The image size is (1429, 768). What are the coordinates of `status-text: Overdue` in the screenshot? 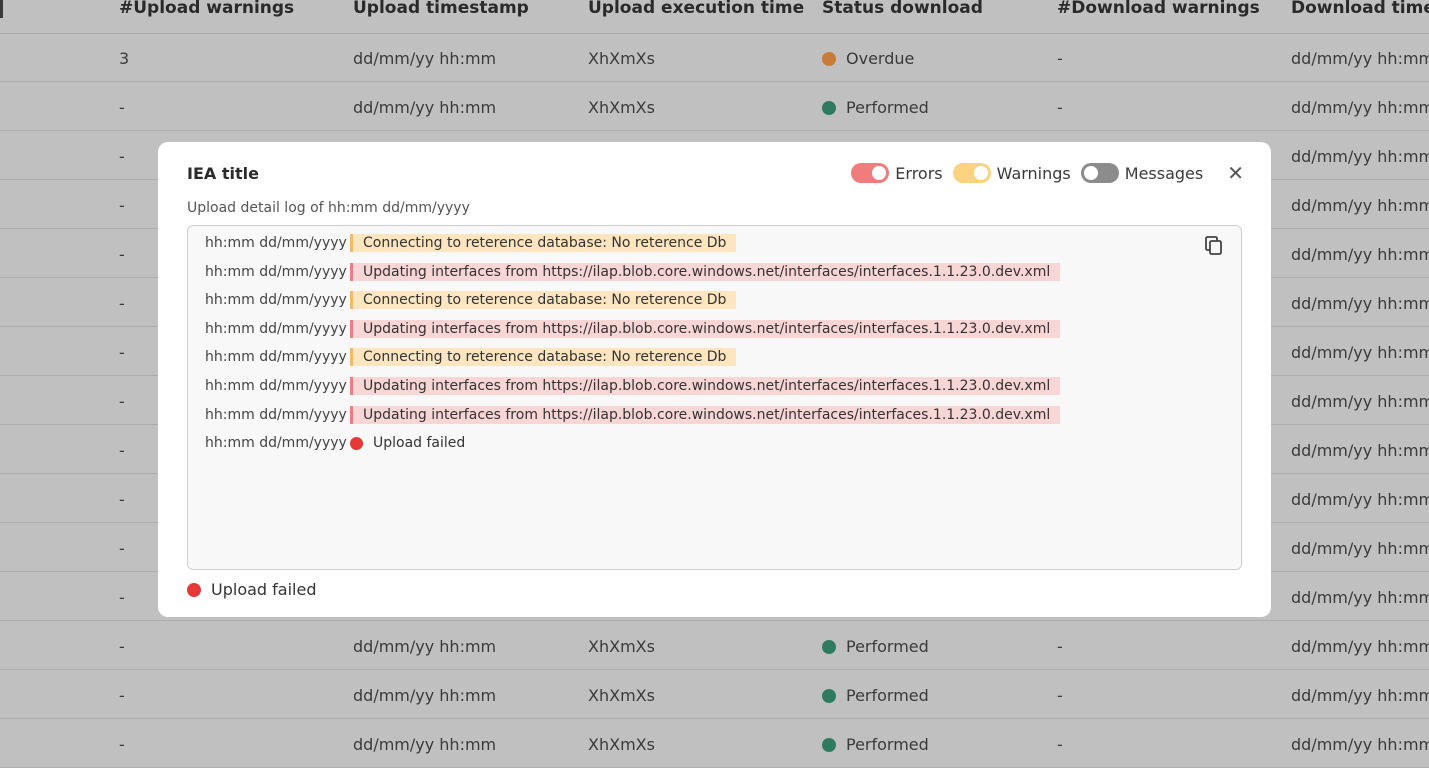 It's located at (880, 58).